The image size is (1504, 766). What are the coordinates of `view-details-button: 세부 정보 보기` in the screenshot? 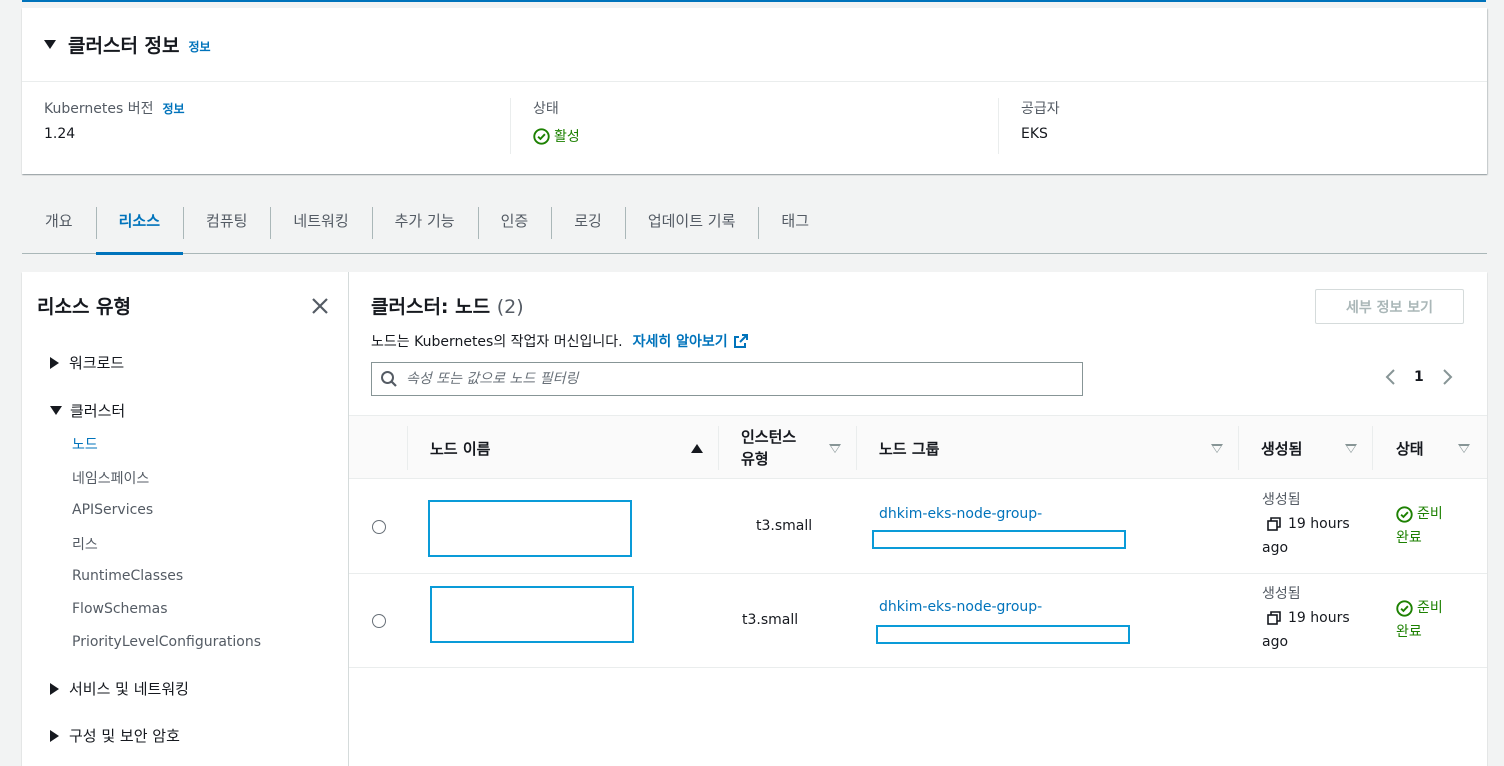 It's located at (1389, 306).